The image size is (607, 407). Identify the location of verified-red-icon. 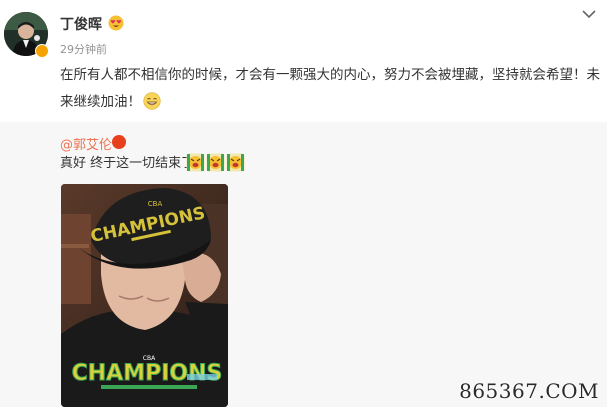
(119, 142).